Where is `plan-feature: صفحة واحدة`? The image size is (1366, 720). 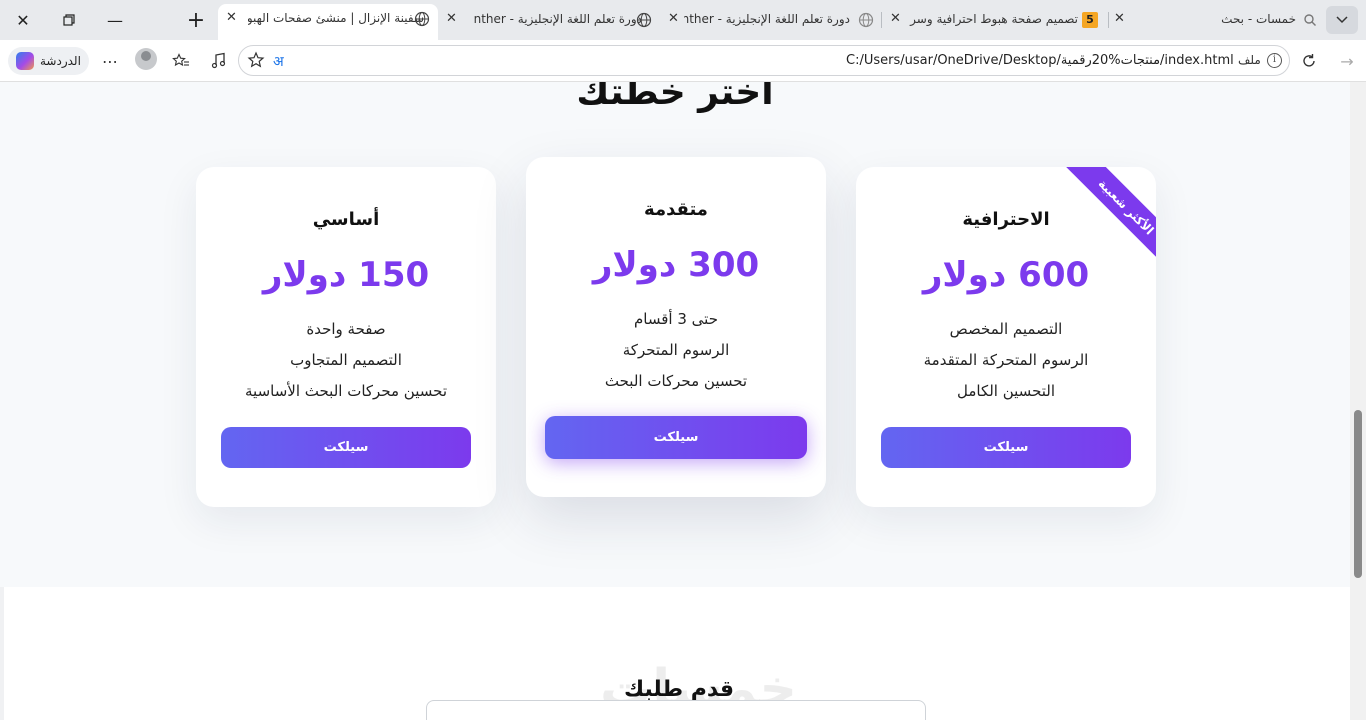
plan-feature: صفحة واحدة is located at coordinates (346, 329).